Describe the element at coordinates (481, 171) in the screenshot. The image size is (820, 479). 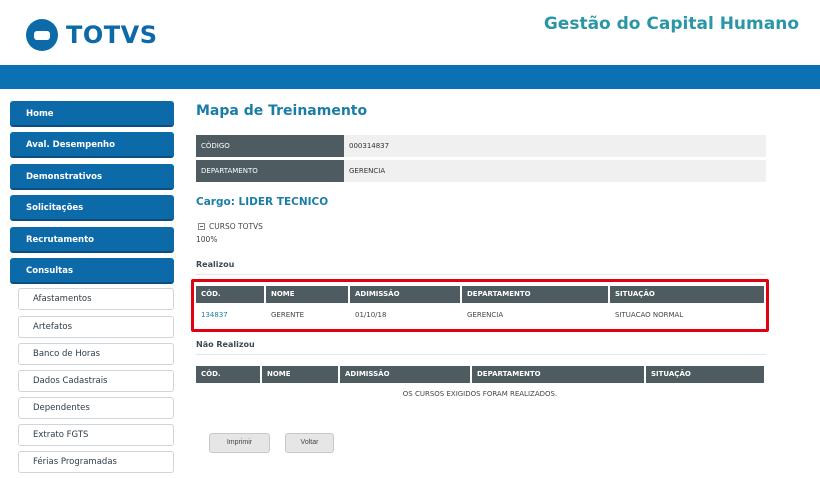
I see `info-row-departamento: DEPARTAMENTO GERENCIA` at that location.